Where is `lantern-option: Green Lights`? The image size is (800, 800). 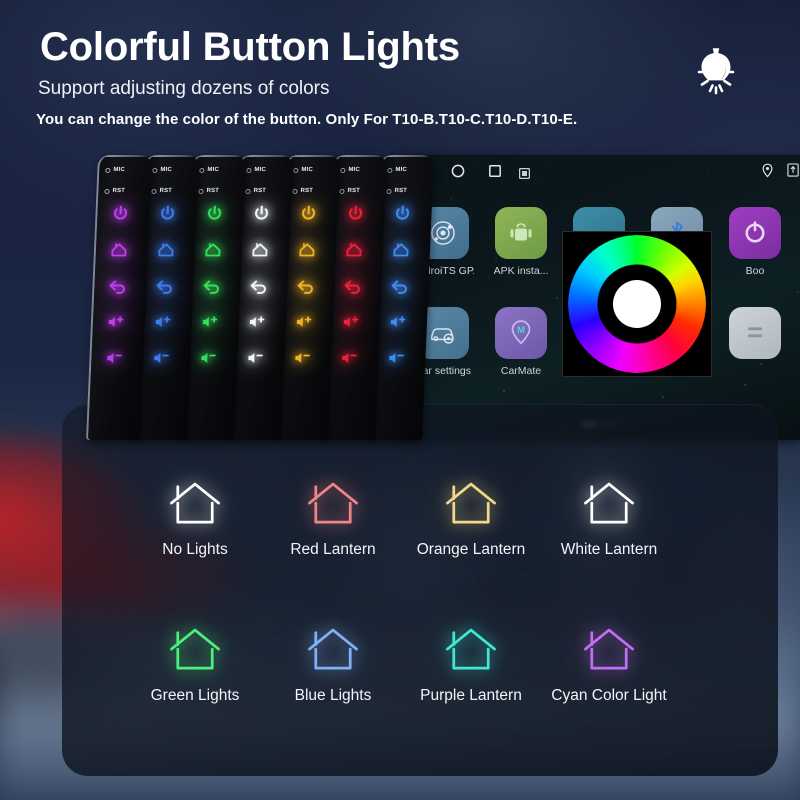
lantern-option: Green Lights is located at coordinates (195, 658).